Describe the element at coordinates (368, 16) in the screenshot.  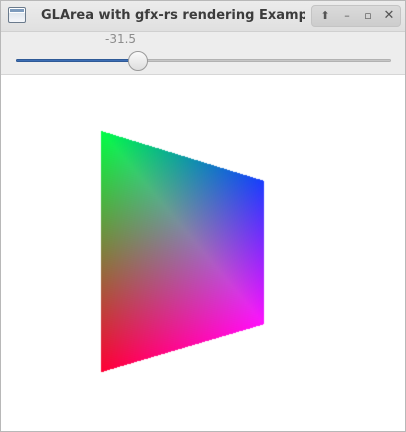
I see `maximize-icon: ▫` at that location.